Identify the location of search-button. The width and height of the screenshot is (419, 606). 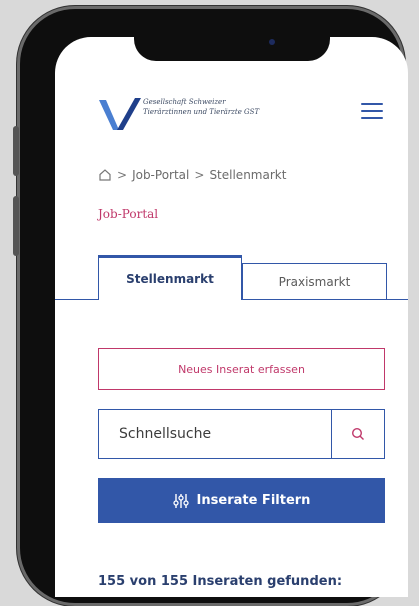
(357, 434).